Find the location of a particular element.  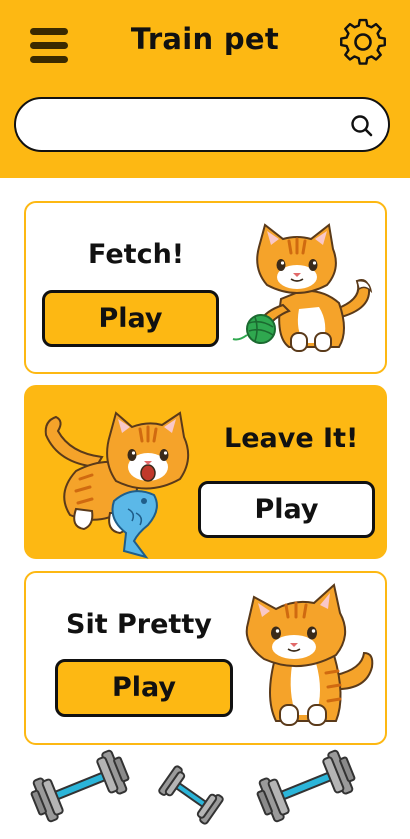

card-title: Fetch! is located at coordinates (136, 254).